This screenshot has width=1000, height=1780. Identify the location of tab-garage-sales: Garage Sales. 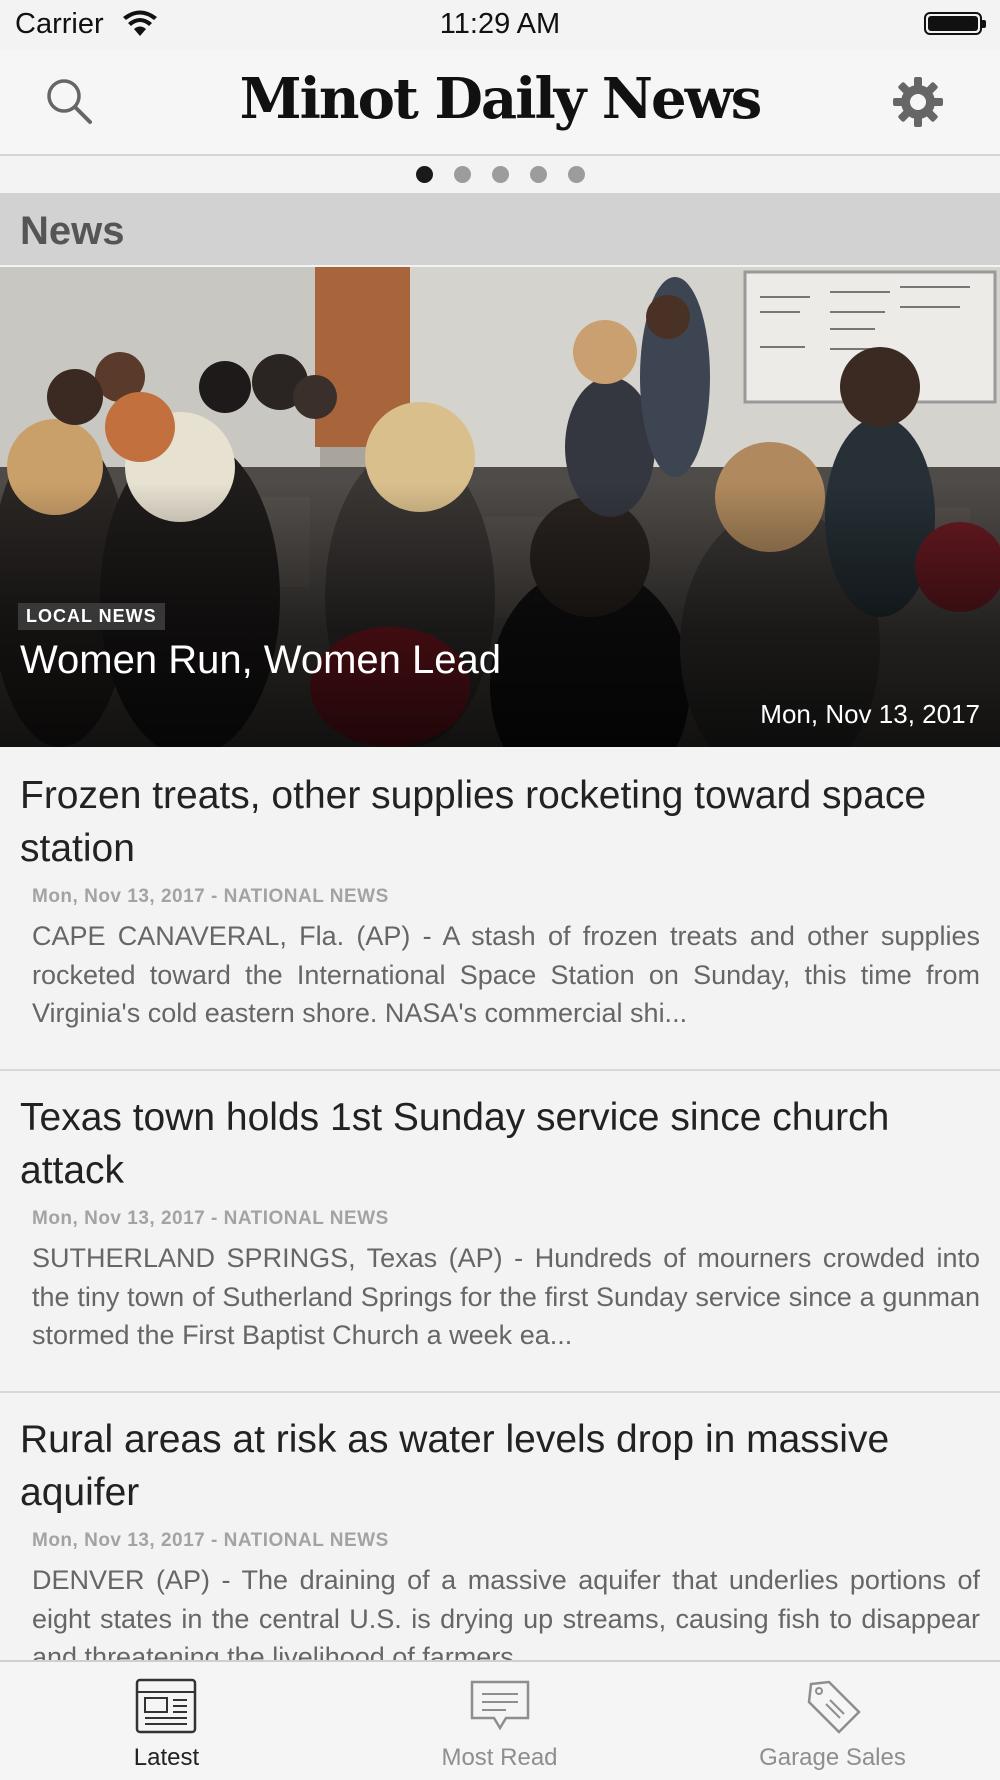
(832, 1721).